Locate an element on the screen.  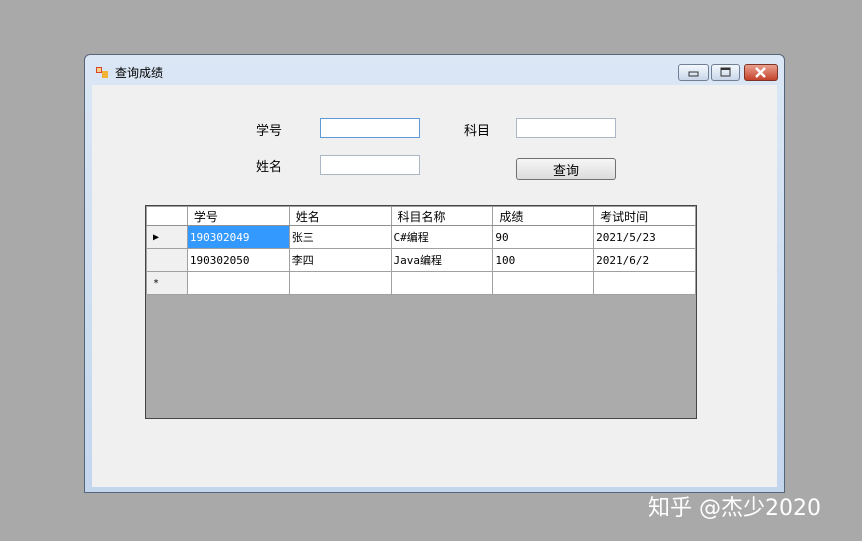
table-cell: 李四 is located at coordinates (340, 260).